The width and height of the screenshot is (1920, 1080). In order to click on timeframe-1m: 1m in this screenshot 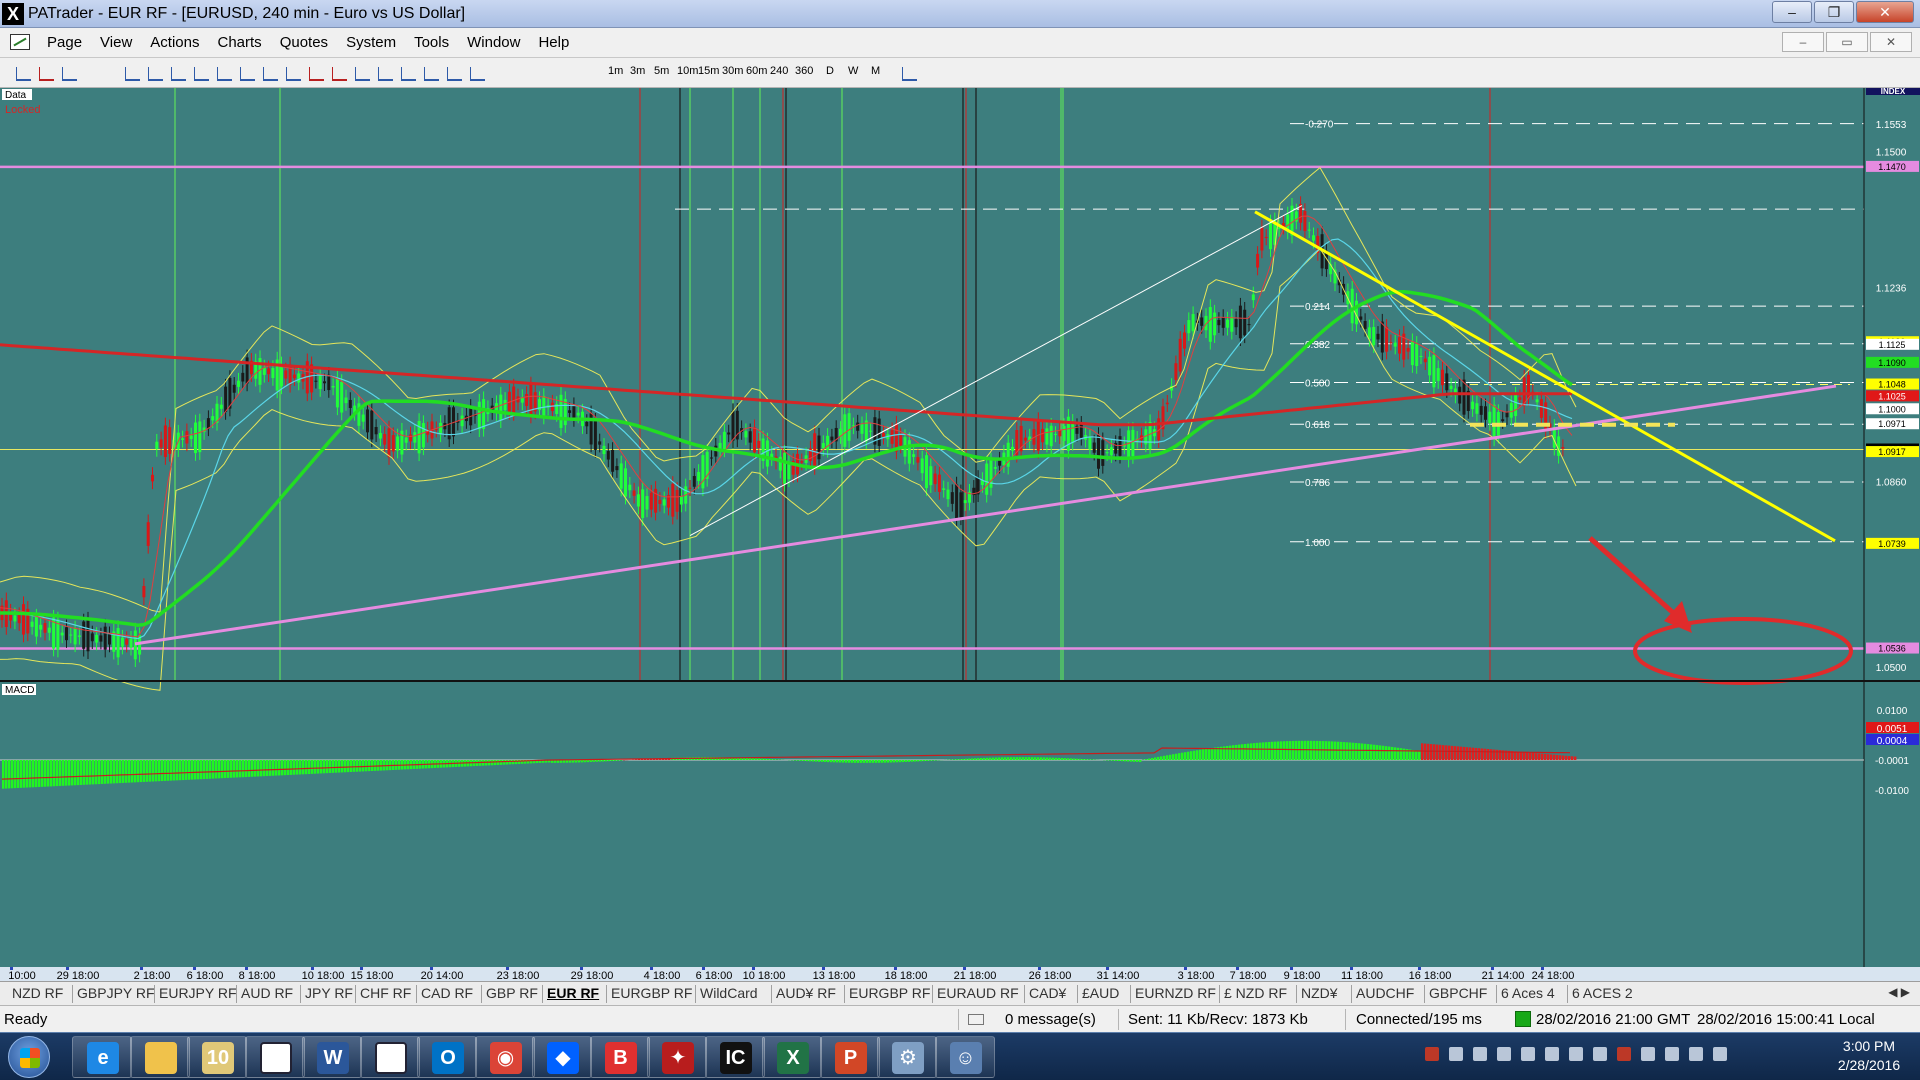, I will do `click(615, 71)`.